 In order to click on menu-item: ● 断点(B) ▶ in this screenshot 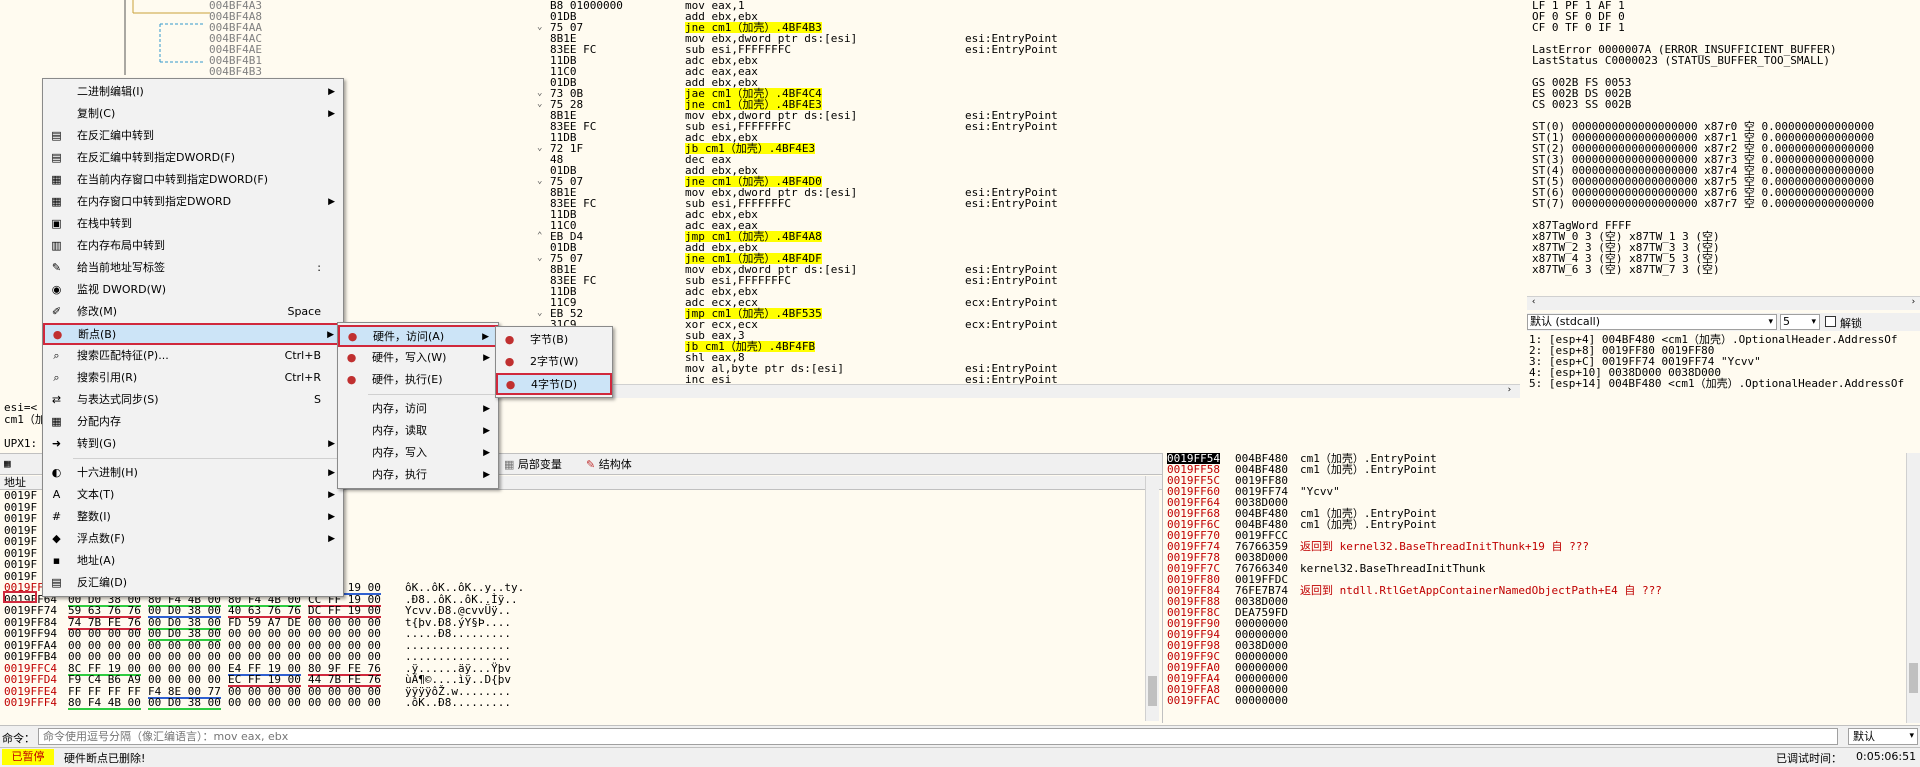, I will do `click(193, 334)`.